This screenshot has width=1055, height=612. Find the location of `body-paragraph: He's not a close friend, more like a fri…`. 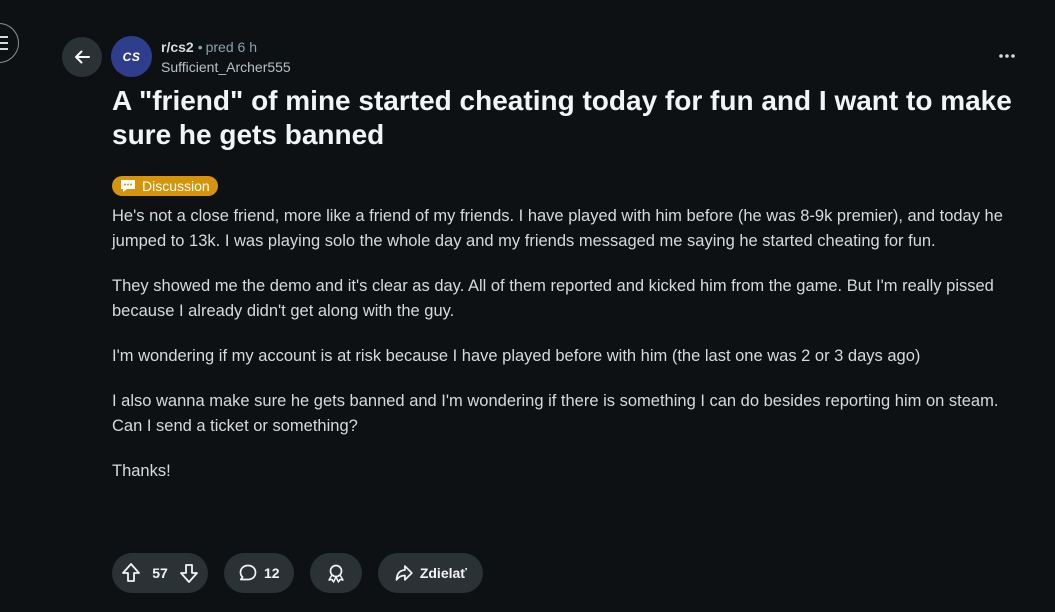

body-paragraph: He's not a close friend, more like a fri… is located at coordinates (557, 228).